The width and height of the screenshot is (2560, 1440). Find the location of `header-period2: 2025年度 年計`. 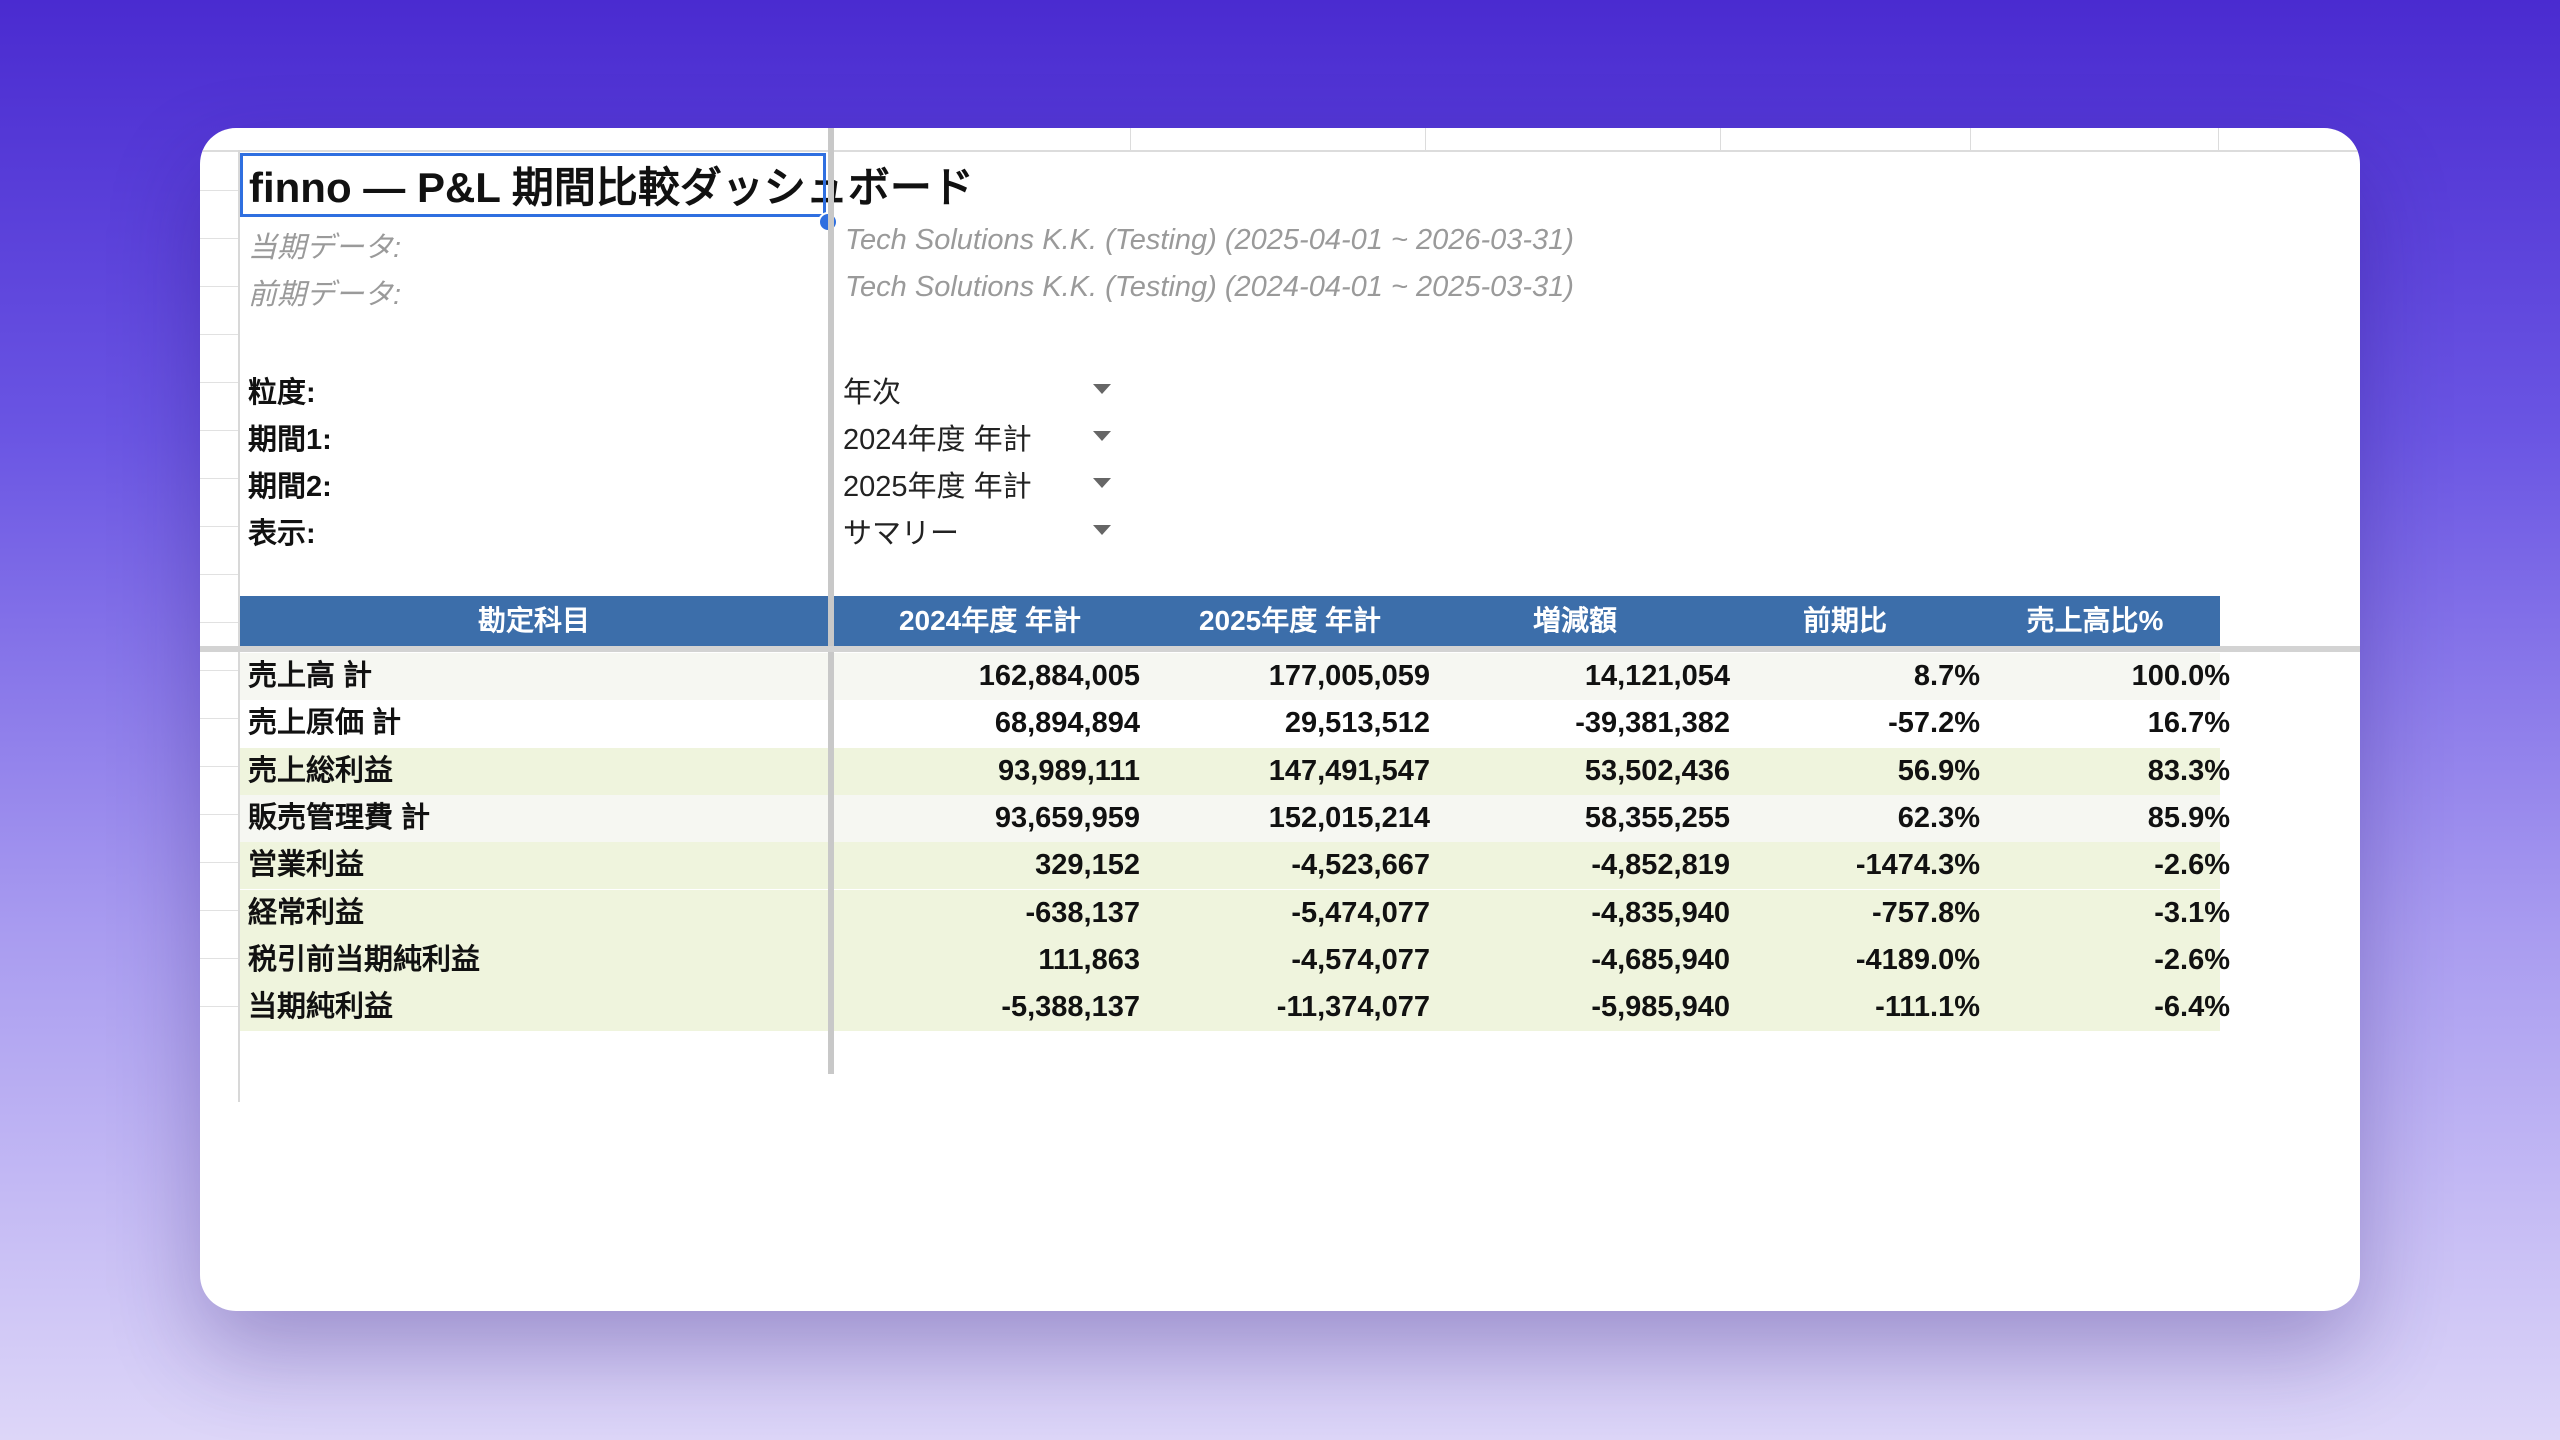

header-period2: 2025年度 年計 is located at coordinates (1290, 620).